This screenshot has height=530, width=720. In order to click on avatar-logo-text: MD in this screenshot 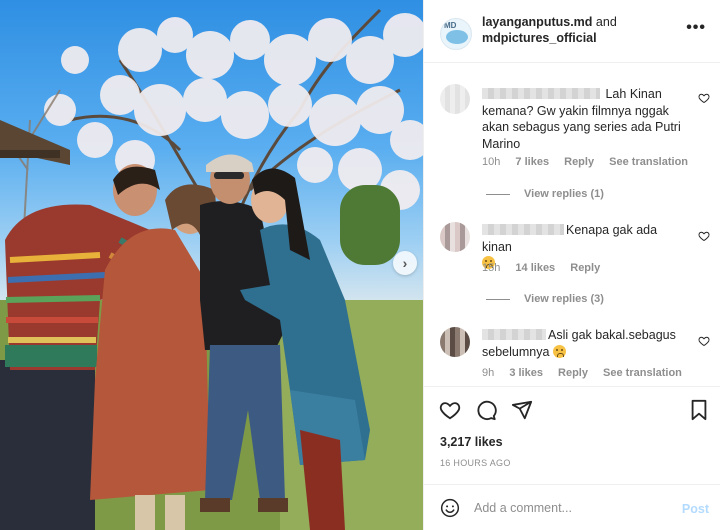, I will do `click(450, 25)`.